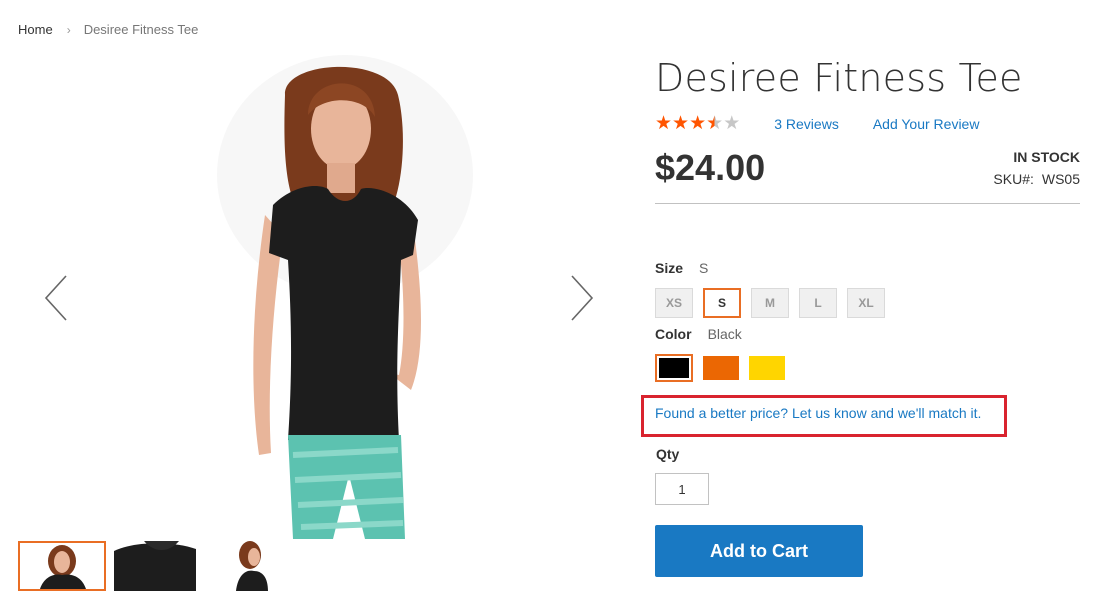 This screenshot has height=591, width=1096. I want to click on size-swatch-xl: XL, so click(866, 303).